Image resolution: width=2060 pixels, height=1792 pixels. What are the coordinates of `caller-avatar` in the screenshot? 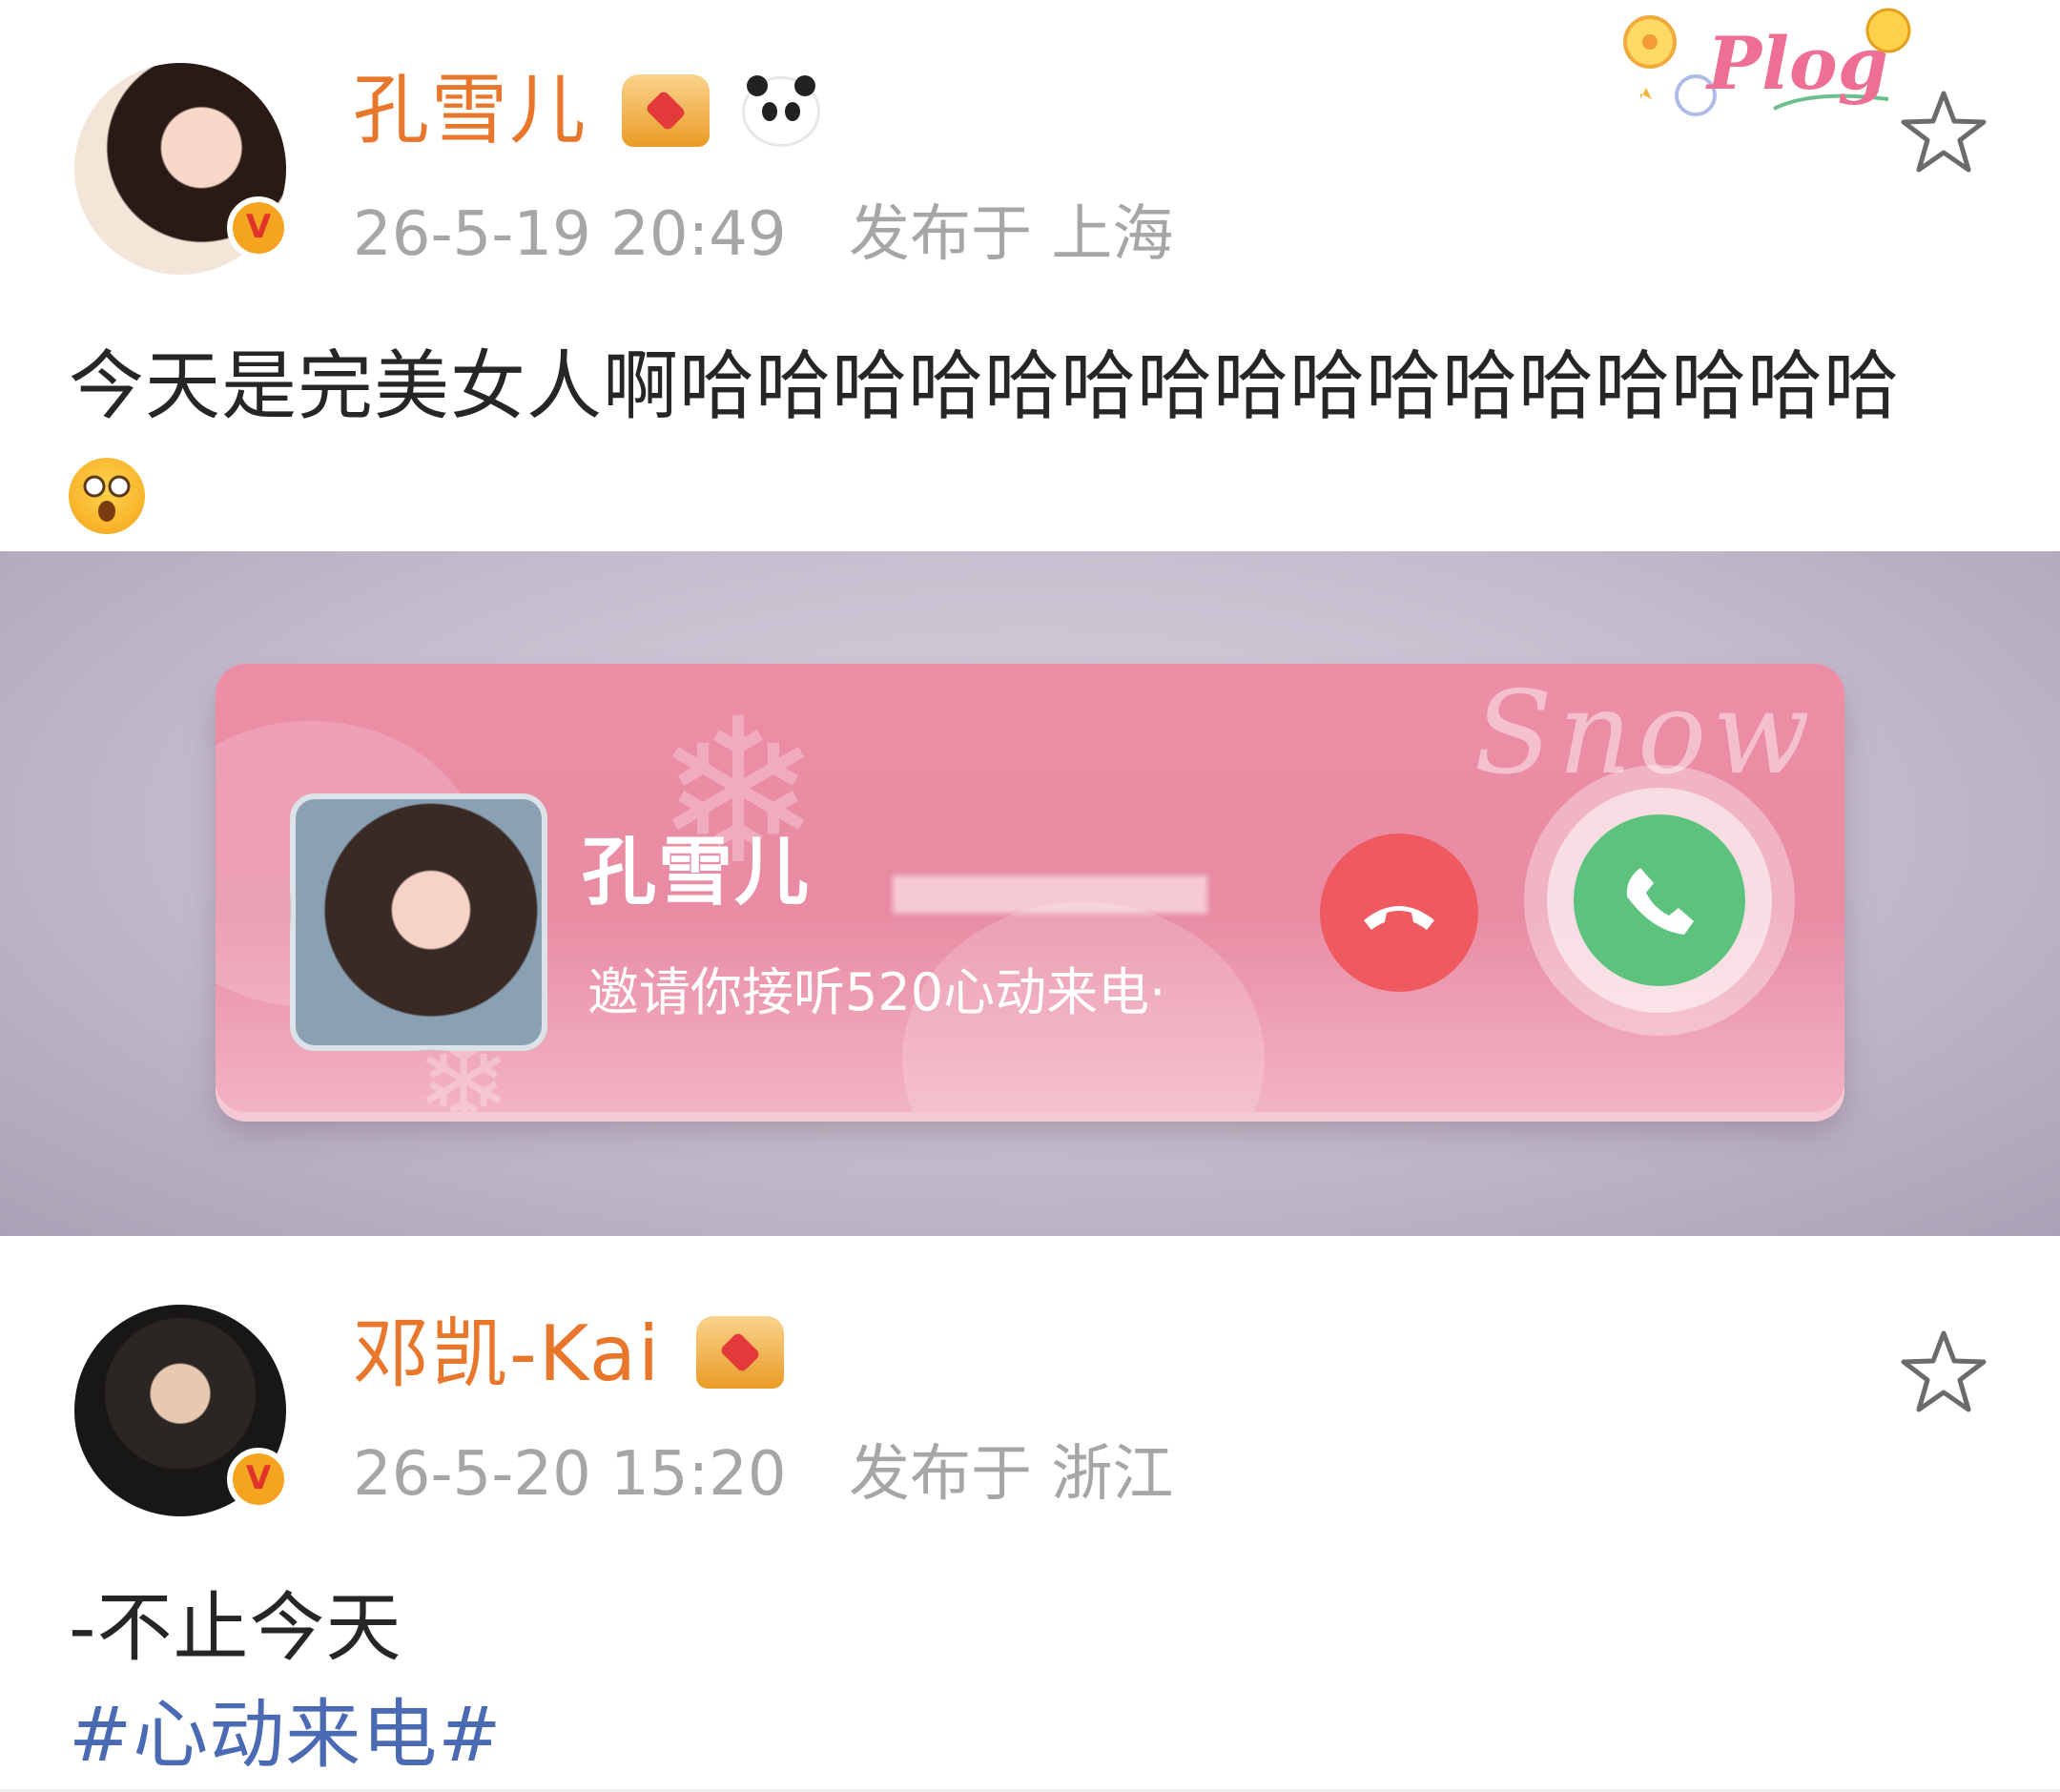 It's located at (418, 922).